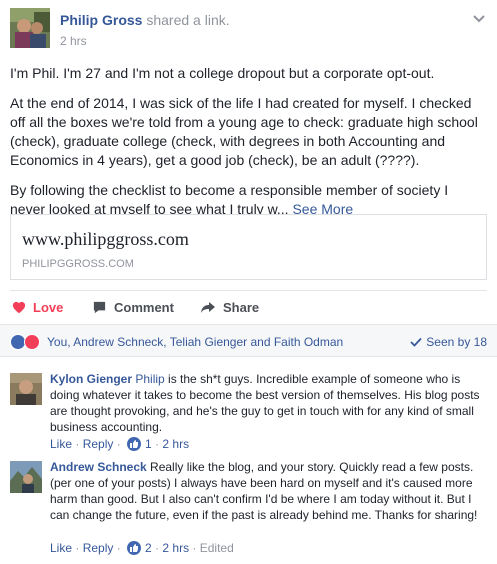 The image size is (497, 564). Describe the element at coordinates (416, 342) in the screenshot. I see `checkmark-icon` at that location.